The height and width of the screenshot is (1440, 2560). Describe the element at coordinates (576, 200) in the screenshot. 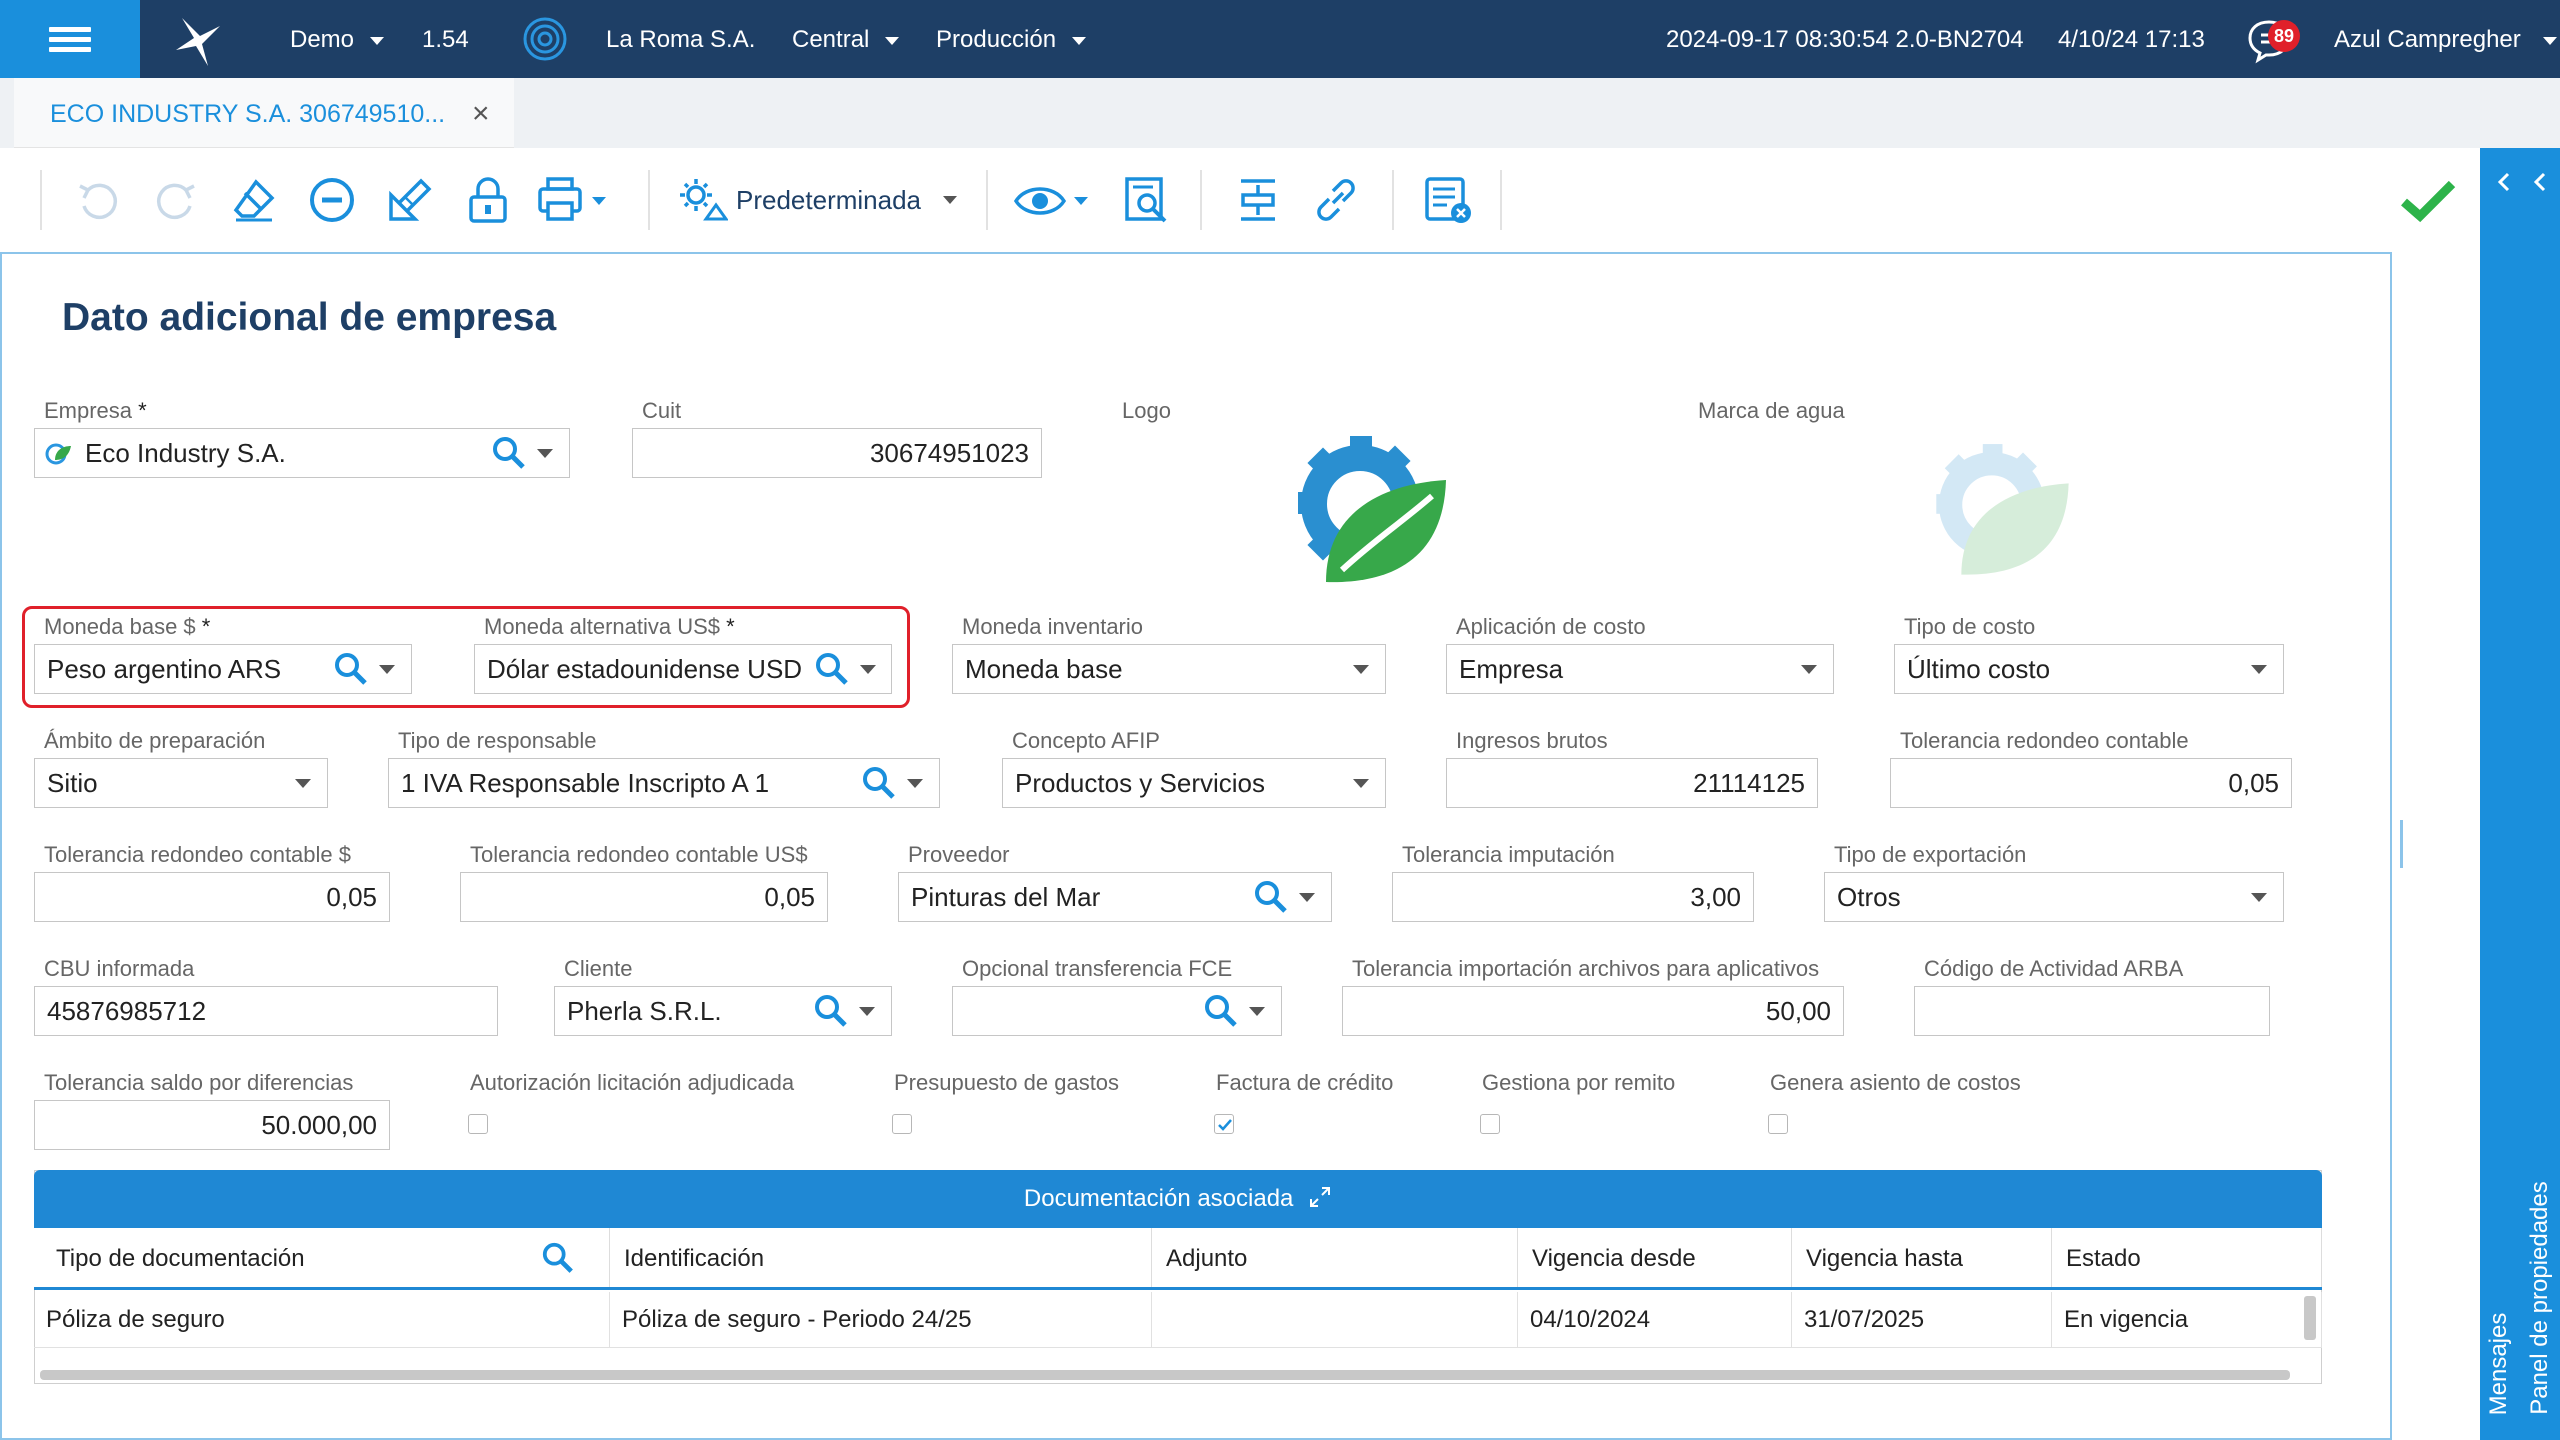

I see `print-icon` at that location.